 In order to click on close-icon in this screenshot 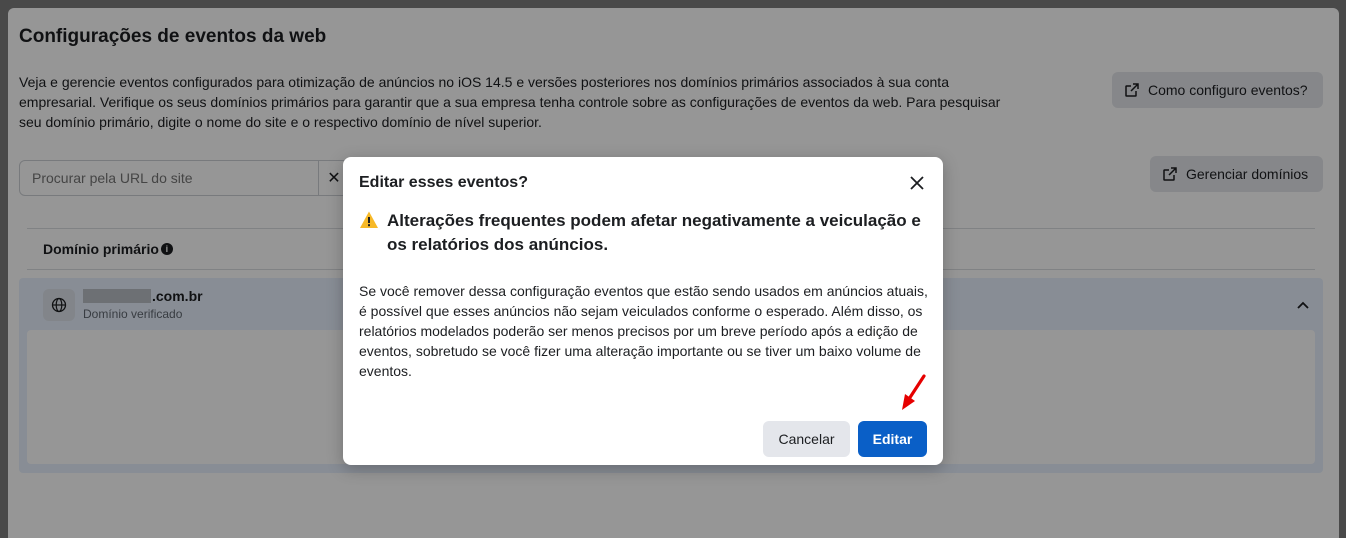, I will do `click(917, 183)`.